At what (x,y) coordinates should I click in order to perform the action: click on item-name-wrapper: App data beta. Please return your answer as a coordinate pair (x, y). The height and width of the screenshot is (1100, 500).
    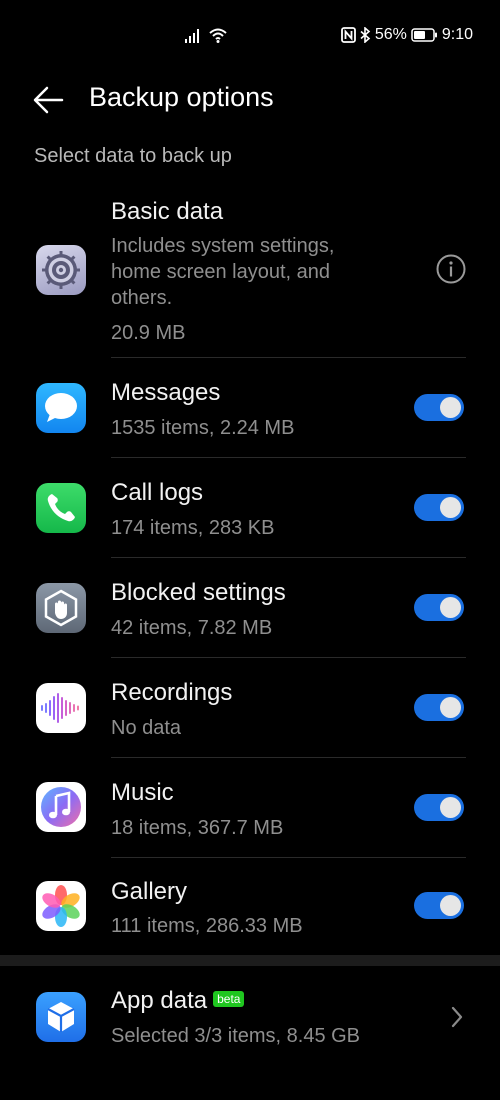
    Looking at the image, I should click on (178, 1001).